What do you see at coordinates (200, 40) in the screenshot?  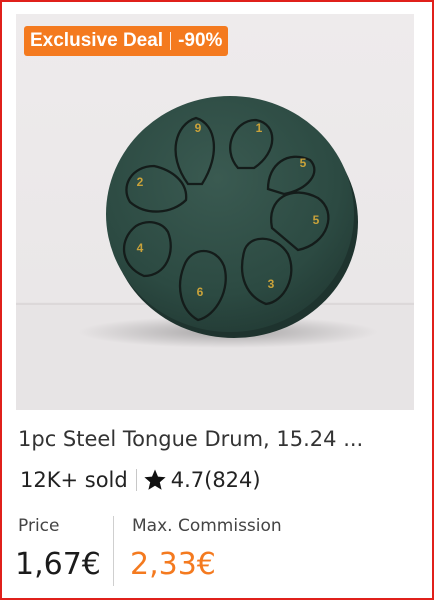 I see `badge-discount: -90%` at bounding box center [200, 40].